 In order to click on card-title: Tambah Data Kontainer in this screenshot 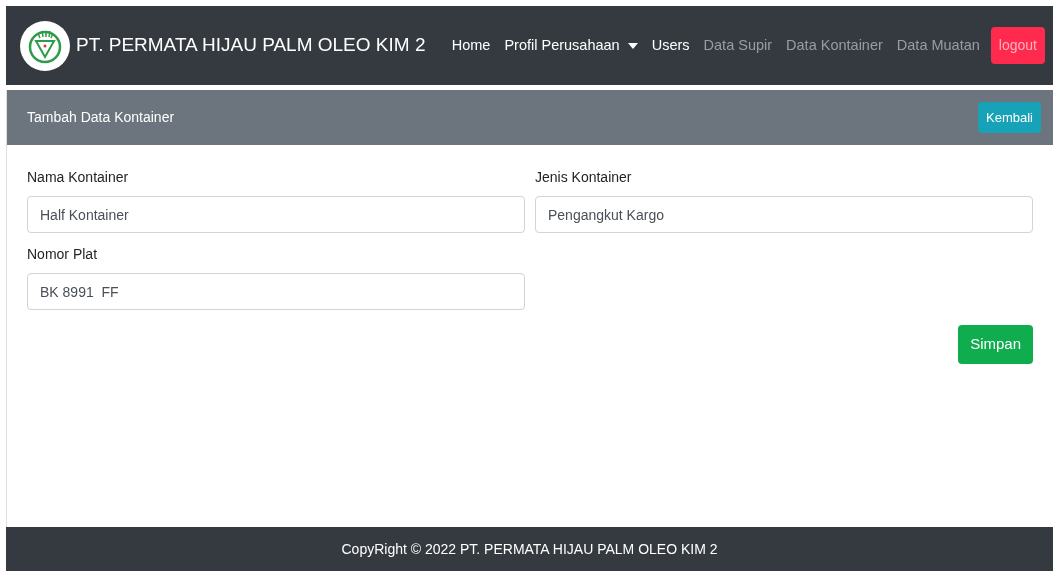, I will do `click(101, 117)`.